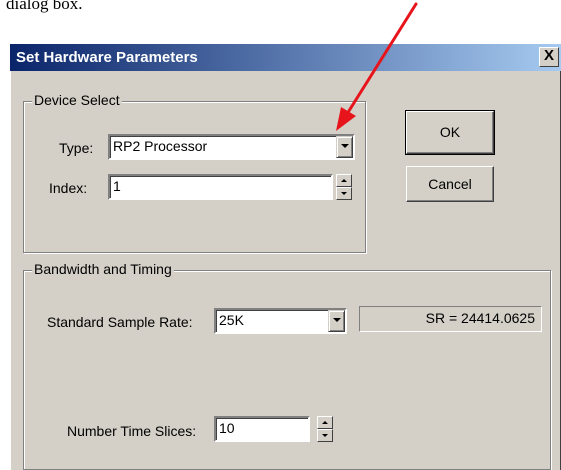 The width and height of the screenshot is (561, 470). What do you see at coordinates (44, 6) in the screenshot?
I see `document-text-fragment: dialog box.` at bounding box center [44, 6].